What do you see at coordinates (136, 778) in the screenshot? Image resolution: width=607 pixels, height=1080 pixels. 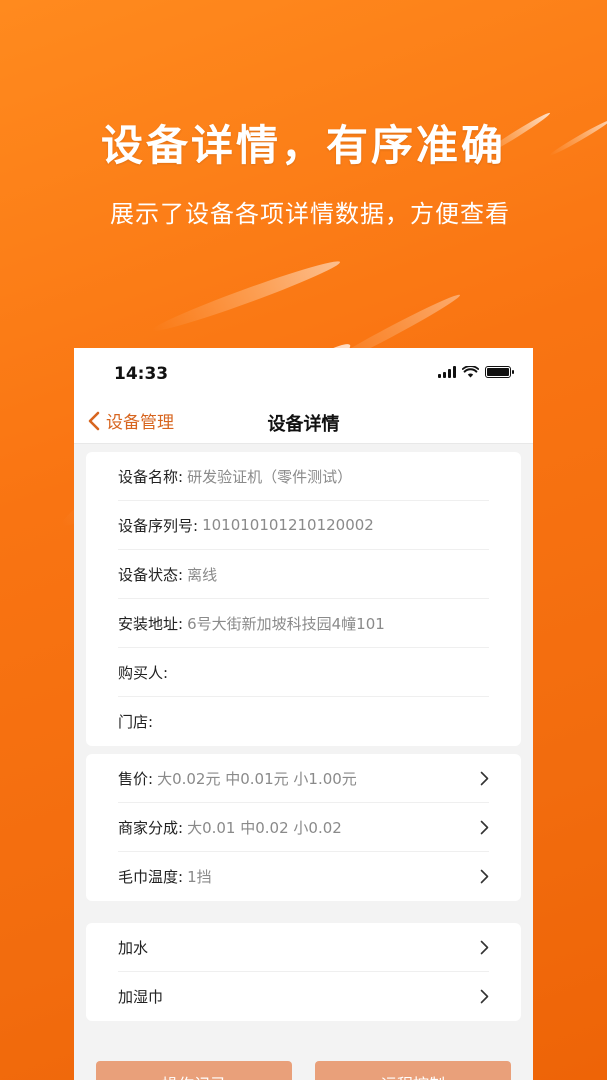 I see `setting-label: 售价:` at bounding box center [136, 778].